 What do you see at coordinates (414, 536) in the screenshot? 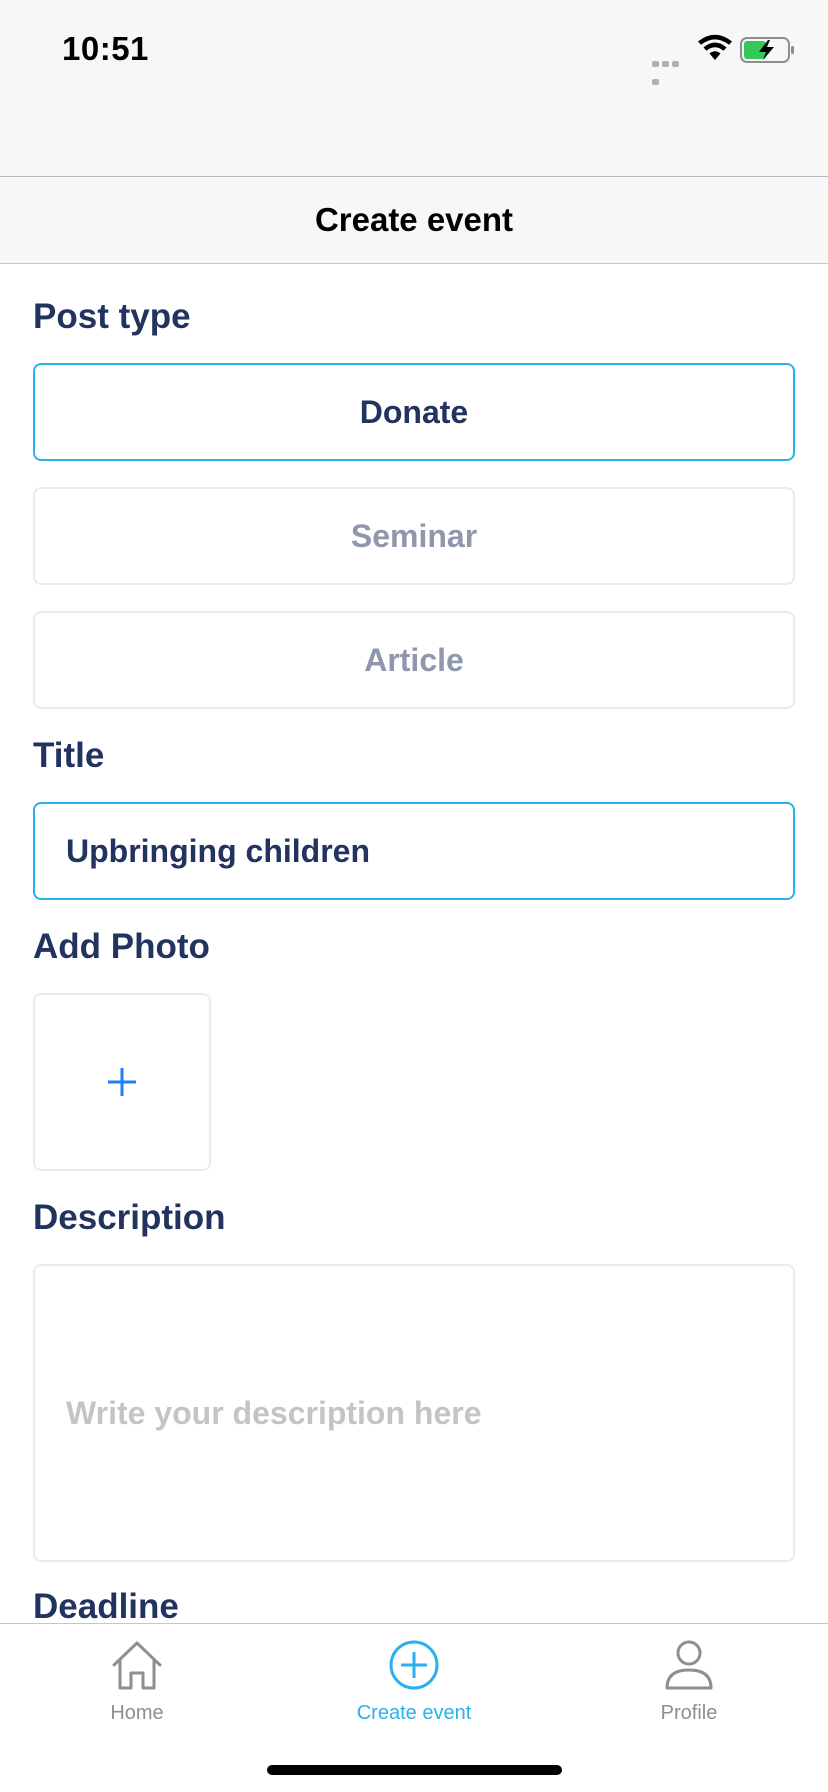
I see `post-type-option-seminar: Seminar` at bounding box center [414, 536].